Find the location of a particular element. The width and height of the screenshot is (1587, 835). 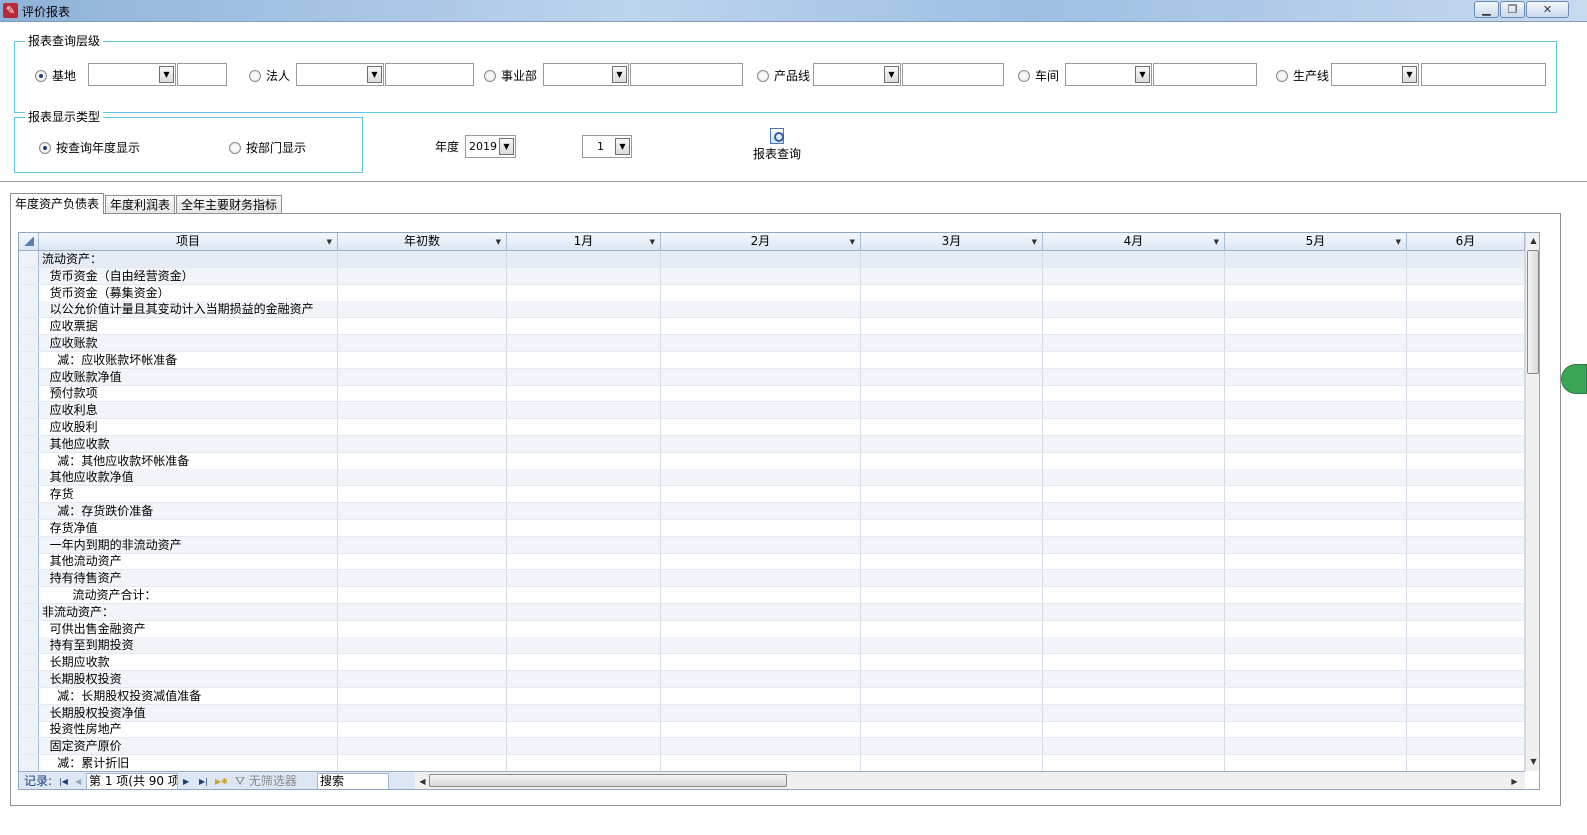

table-row: 货币资金（自由经营资金） is located at coordinates (772, 276).